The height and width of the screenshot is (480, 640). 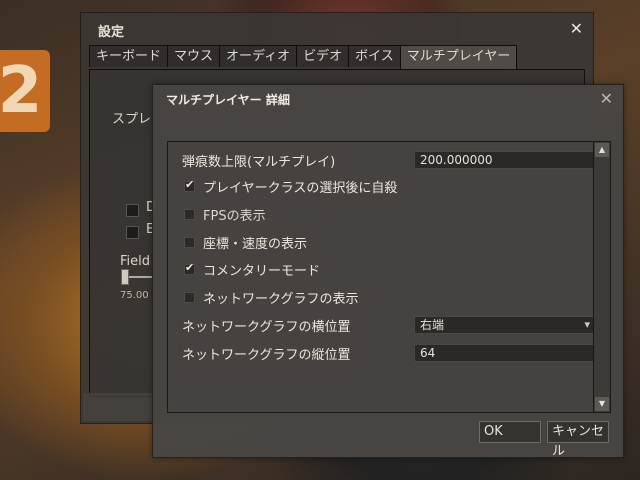 I want to click on checkbox-row-commentary-mode: コメンタリーモード, so click(x=252, y=269).